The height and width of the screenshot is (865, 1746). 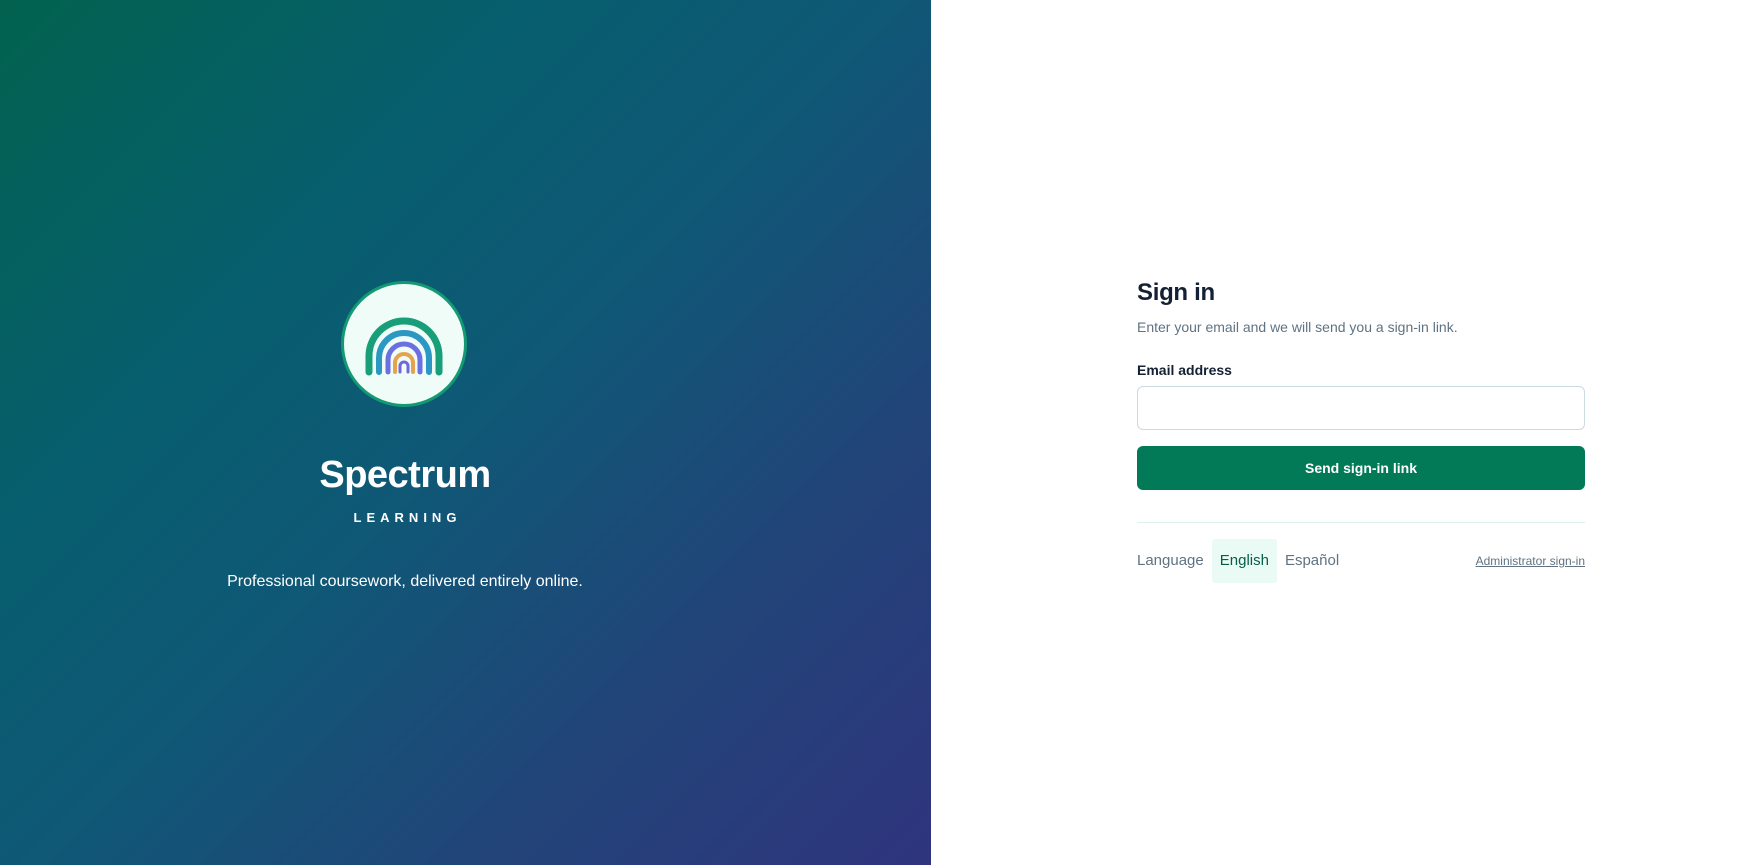 I want to click on send-sign-in-link-button: Send sign-in link, so click(x=1361, y=467).